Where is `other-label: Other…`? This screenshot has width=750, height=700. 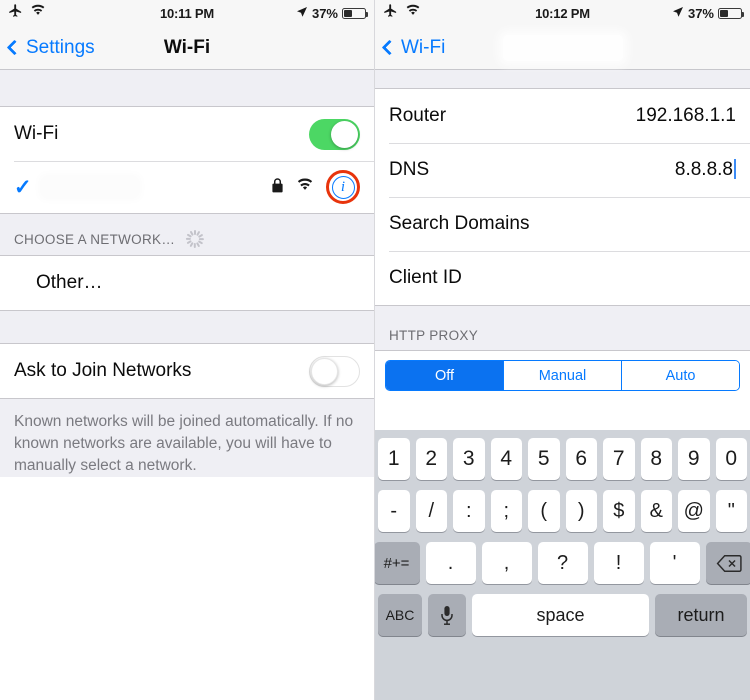 other-label: Other… is located at coordinates (69, 282).